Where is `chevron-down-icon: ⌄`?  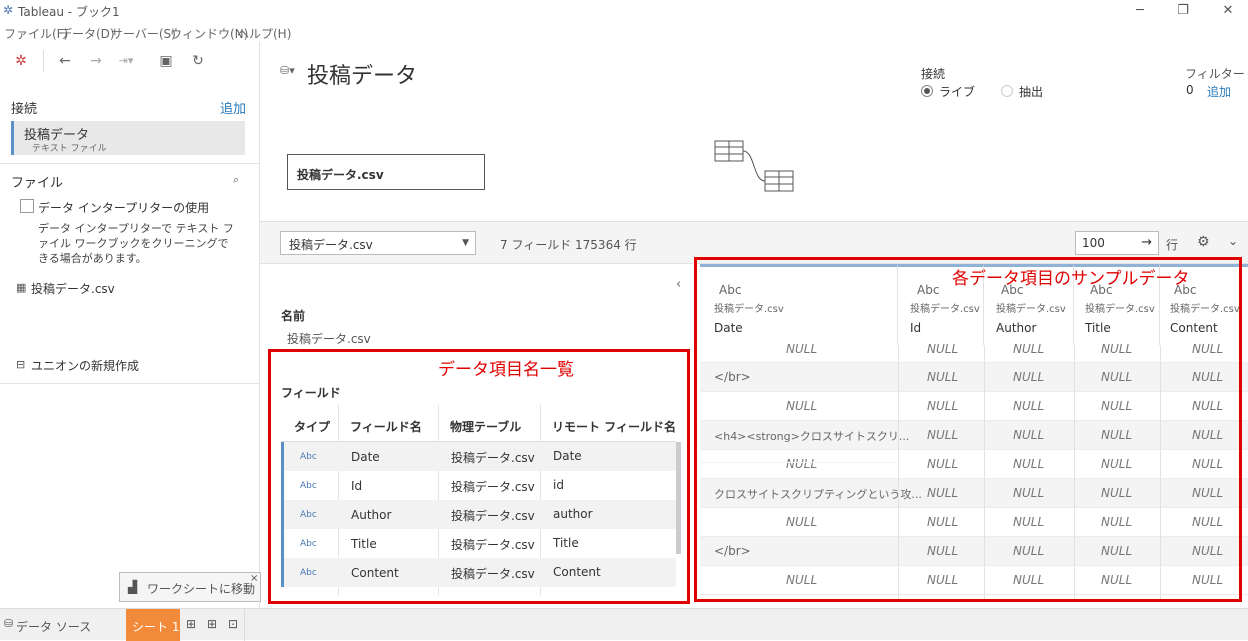 chevron-down-icon: ⌄ is located at coordinates (1233, 241).